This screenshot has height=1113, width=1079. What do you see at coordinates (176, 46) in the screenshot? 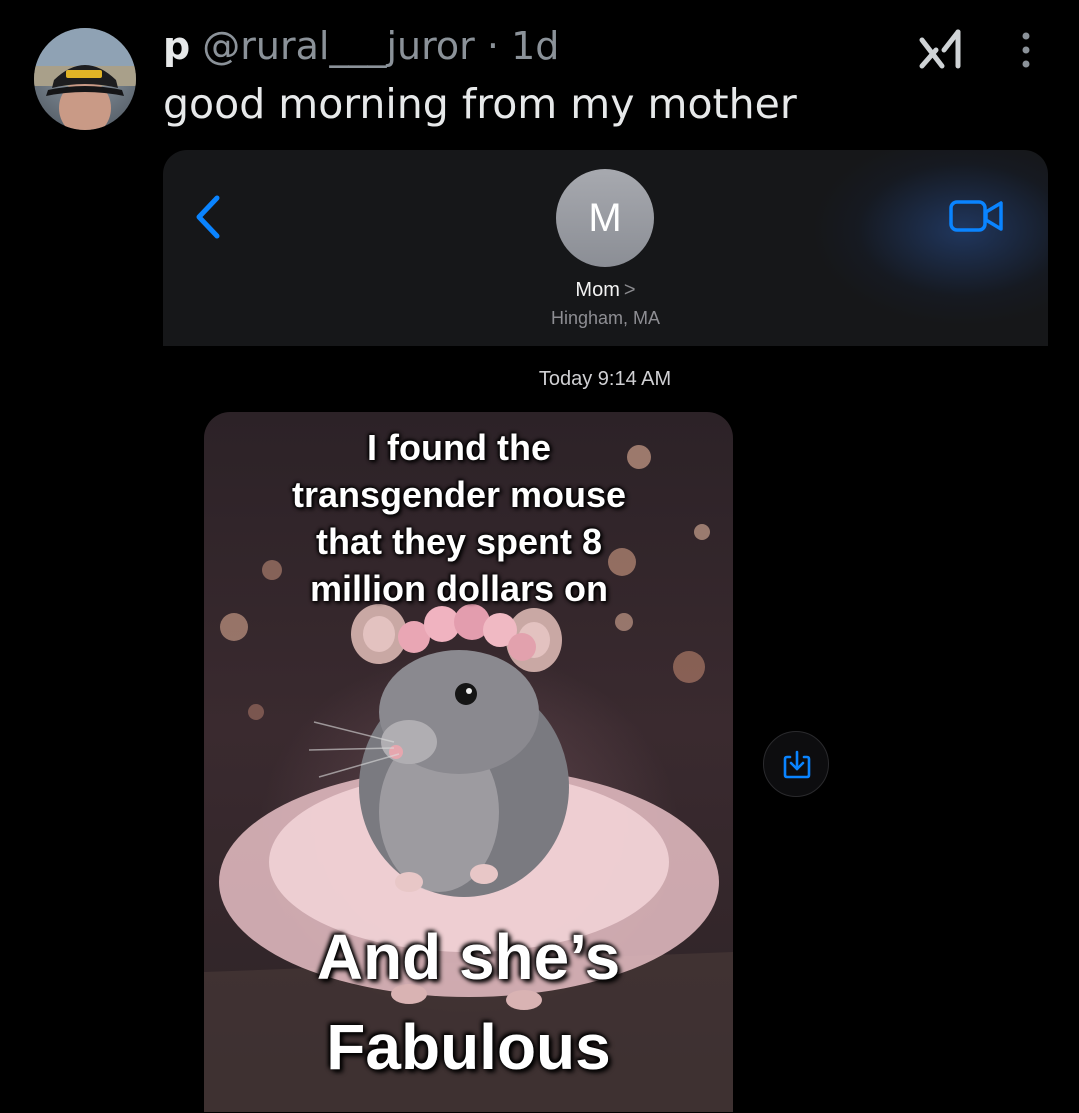
I see `author-name: p` at bounding box center [176, 46].